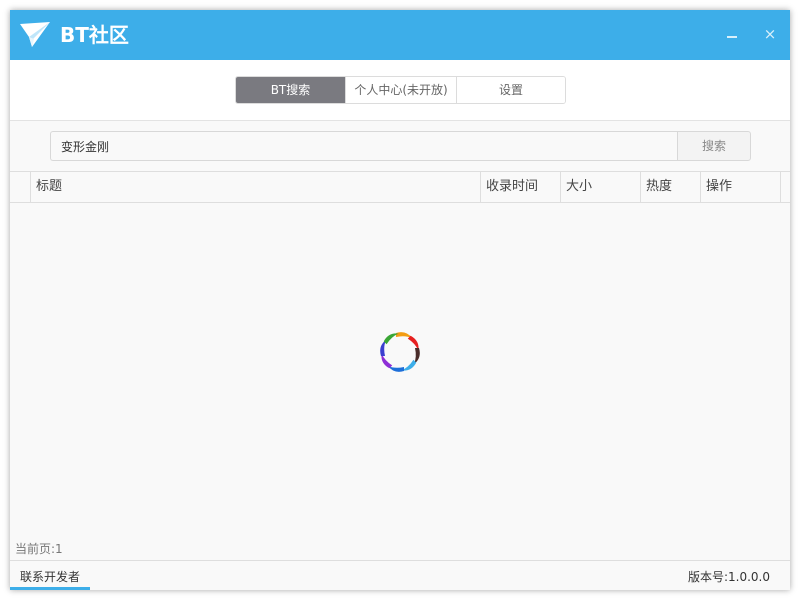 The image size is (800, 600). Describe the element at coordinates (714, 146) in the screenshot. I see `search-button: 搜索` at that location.